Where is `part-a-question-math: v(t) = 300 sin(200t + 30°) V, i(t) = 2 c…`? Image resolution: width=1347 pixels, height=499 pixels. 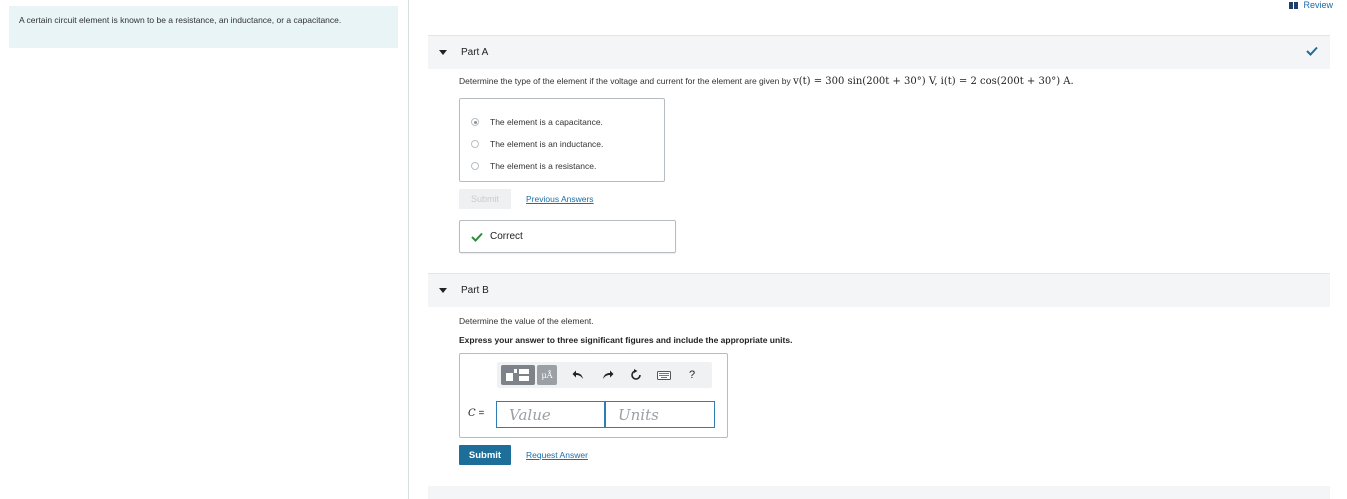
part-a-question-math: v(t) = 300 sin(200t + 30°) V, i(t) = 2 c… is located at coordinates (933, 81).